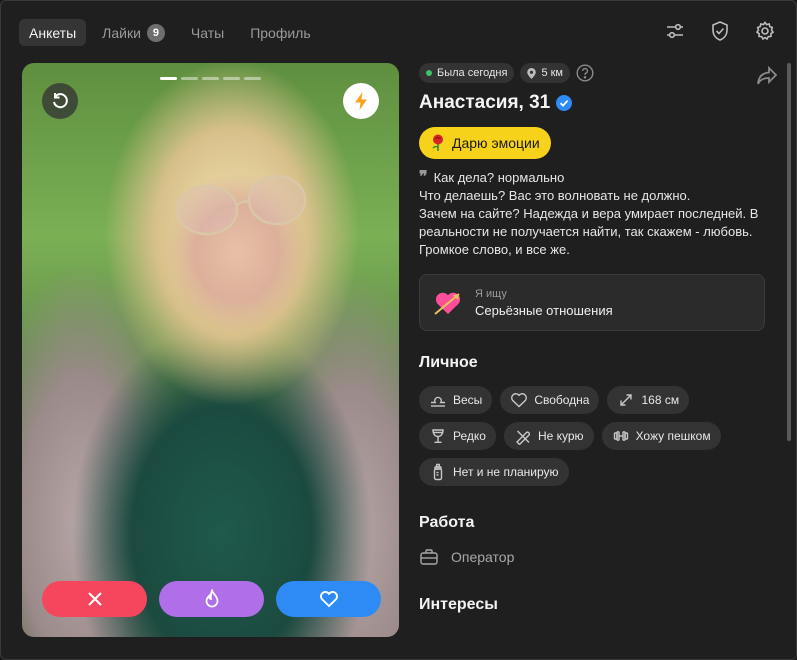 The image size is (797, 660). What do you see at coordinates (423, 177) in the screenshot?
I see `quote-icon: ❞` at bounding box center [423, 177].